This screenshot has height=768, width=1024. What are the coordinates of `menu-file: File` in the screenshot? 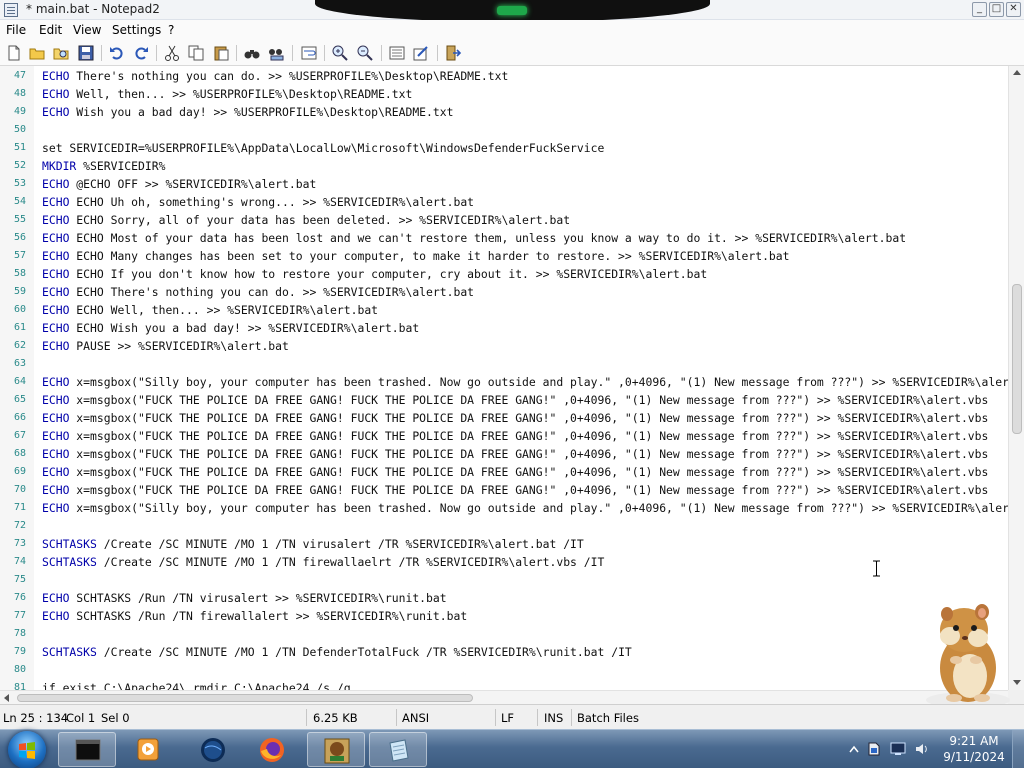 It's located at (16, 30).